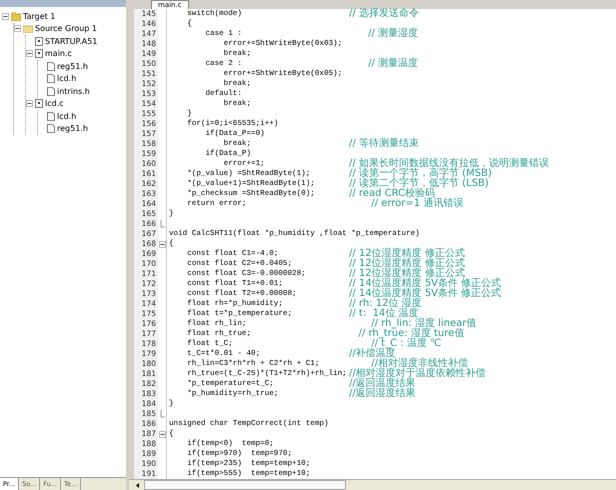 The width and height of the screenshot is (616, 490). What do you see at coordinates (384, 144) in the screenshot?
I see `code-comment: // 等待测量结束` at bounding box center [384, 144].